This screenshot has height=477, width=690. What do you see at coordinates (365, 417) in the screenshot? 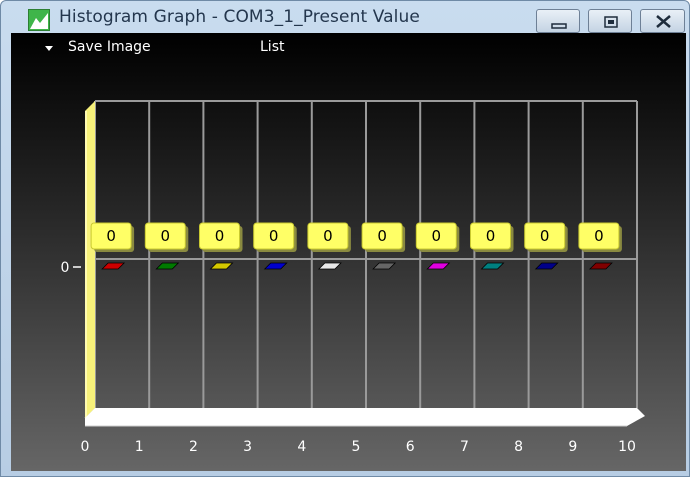
I see `floor` at bounding box center [365, 417].